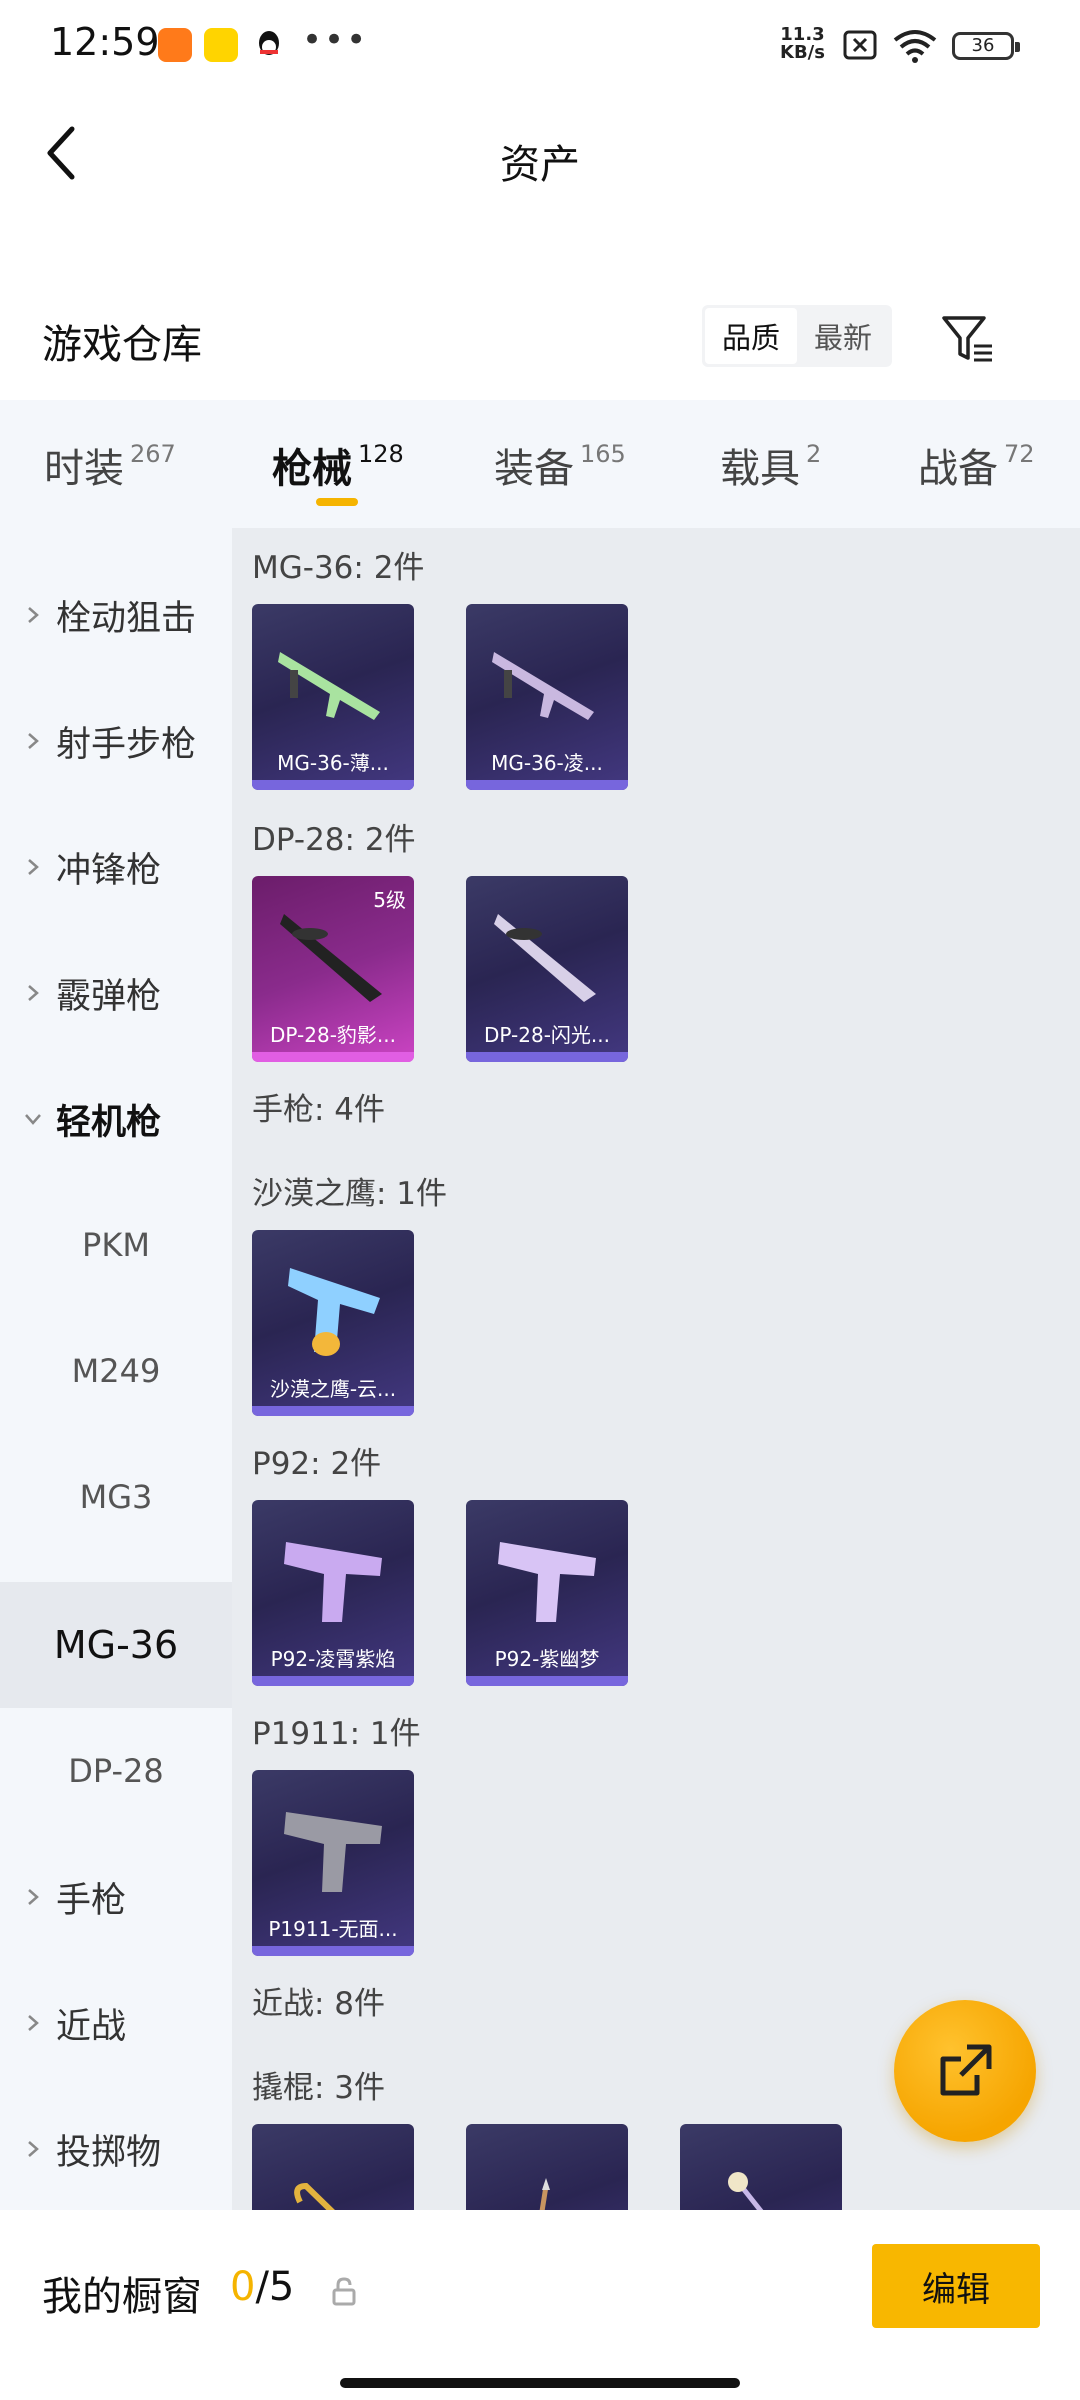 The image size is (1080, 2400). What do you see at coordinates (338, 465) in the screenshot?
I see `tab-weapons: 枪械 128` at bounding box center [338, 465].